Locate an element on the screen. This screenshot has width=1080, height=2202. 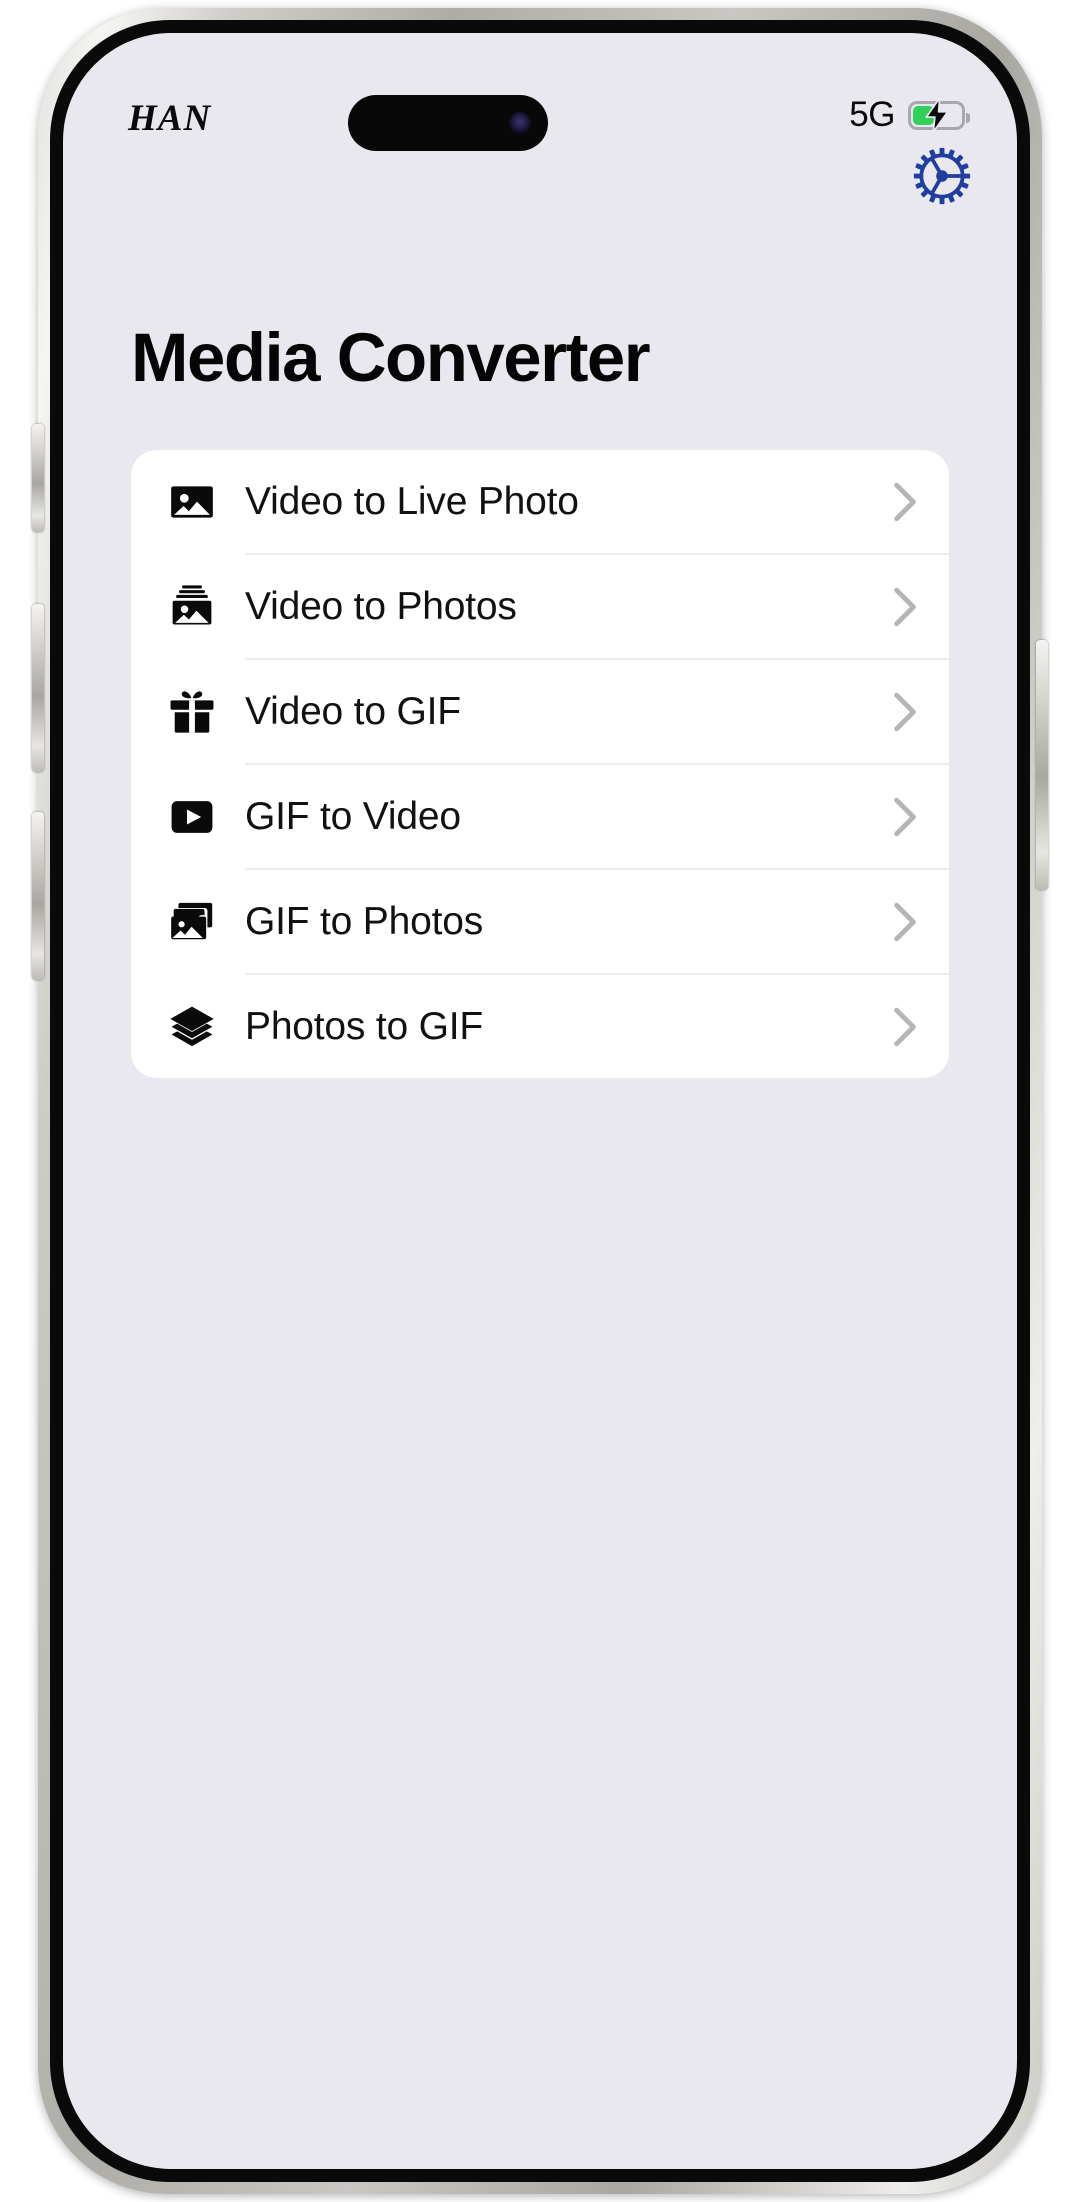
list-item-photos-to-gif: Photos to GIF is located at coordinates (540, 1026).